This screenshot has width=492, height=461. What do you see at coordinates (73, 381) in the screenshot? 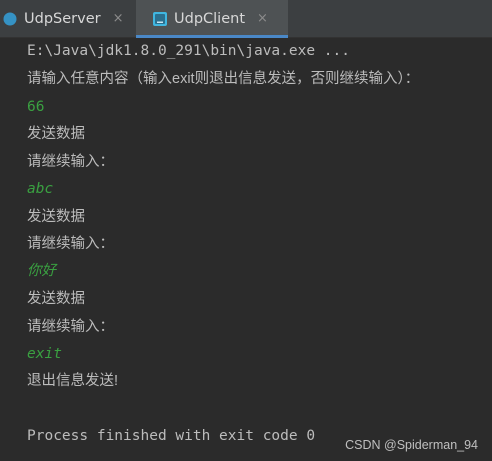
I see `console-output-line: 退出信息发送!` at bounding box center [73, 381].